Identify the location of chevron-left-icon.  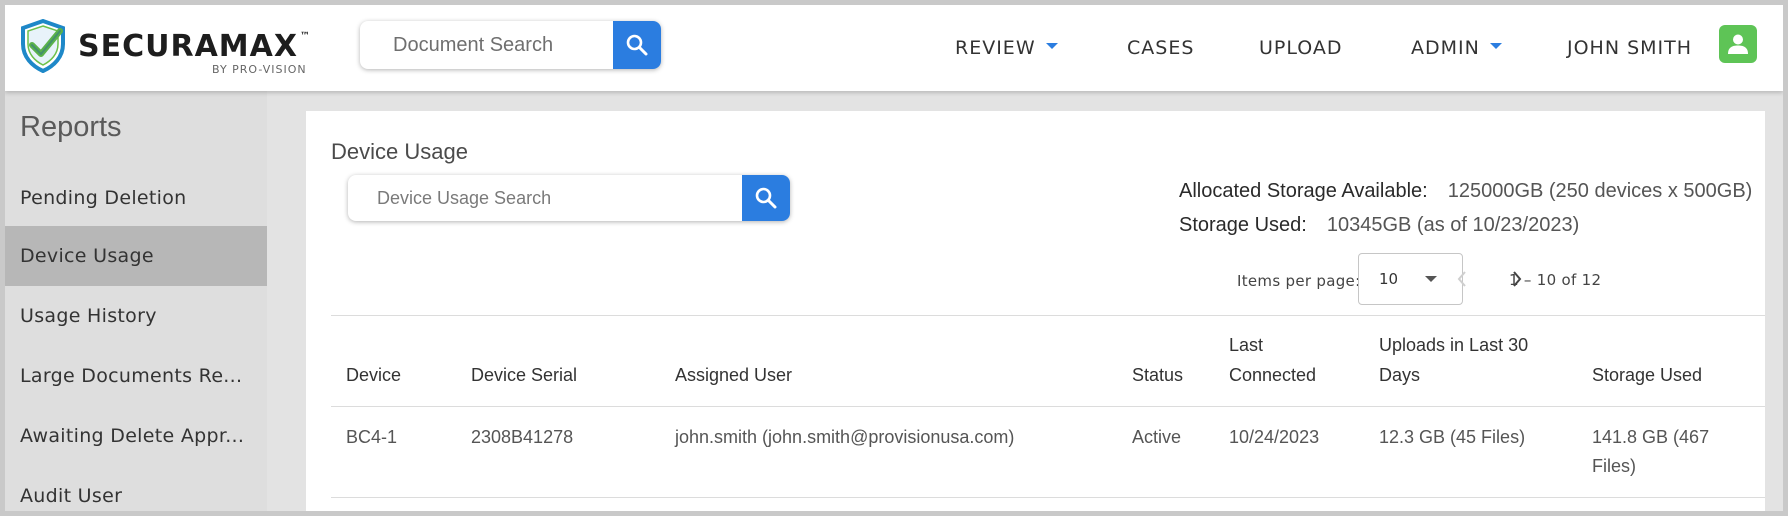
(1461, 279).